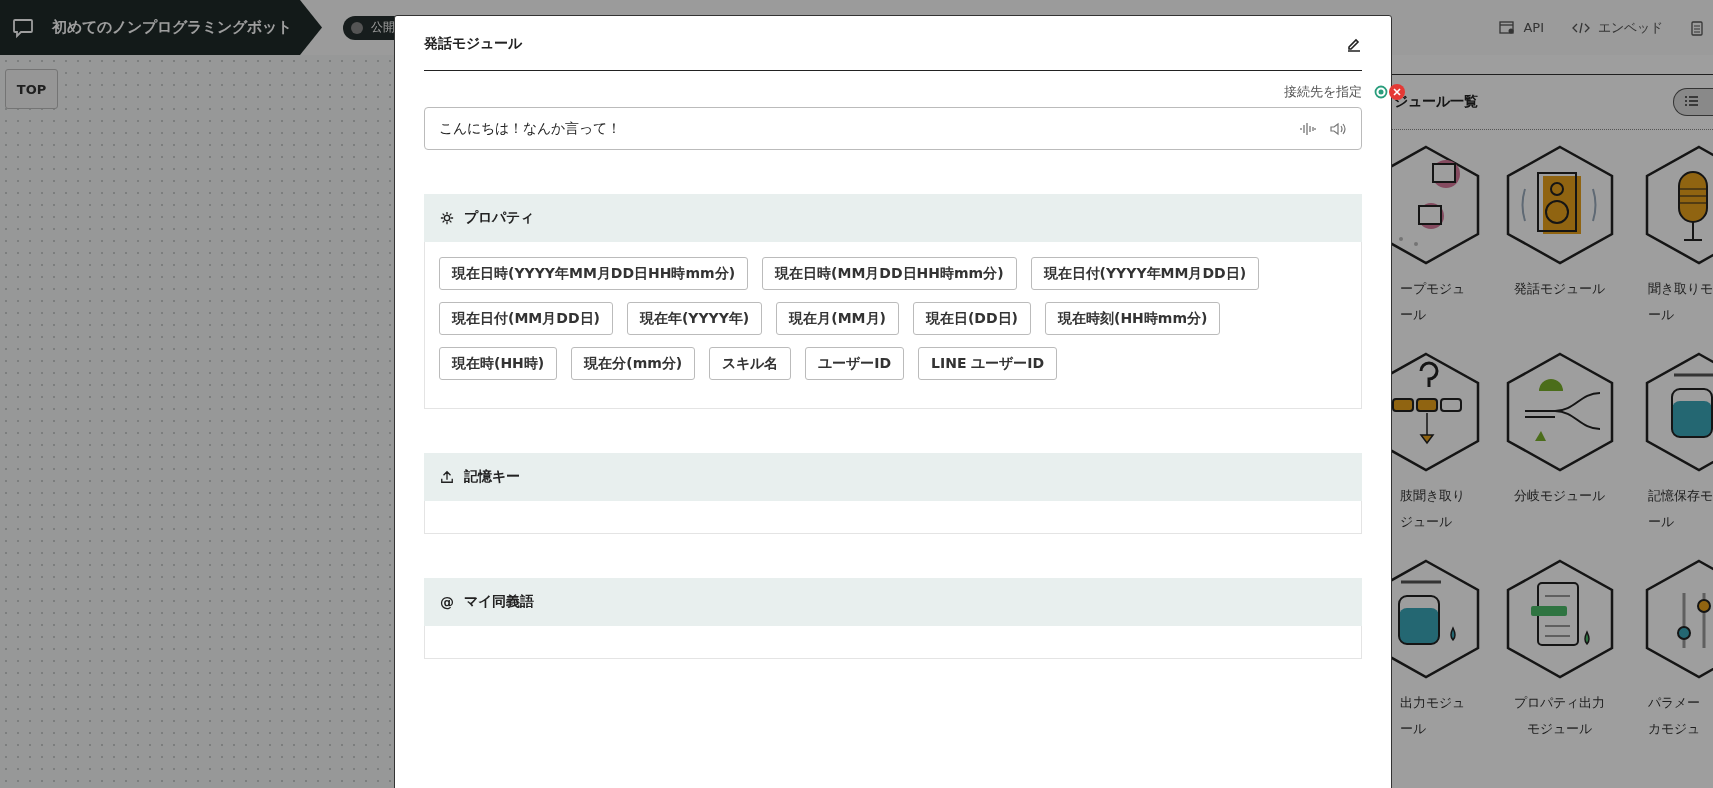  What do you see at coordinates (31, 89) in the screenshot?
I see `top-button: TOP` at bounding box center [31, 89].